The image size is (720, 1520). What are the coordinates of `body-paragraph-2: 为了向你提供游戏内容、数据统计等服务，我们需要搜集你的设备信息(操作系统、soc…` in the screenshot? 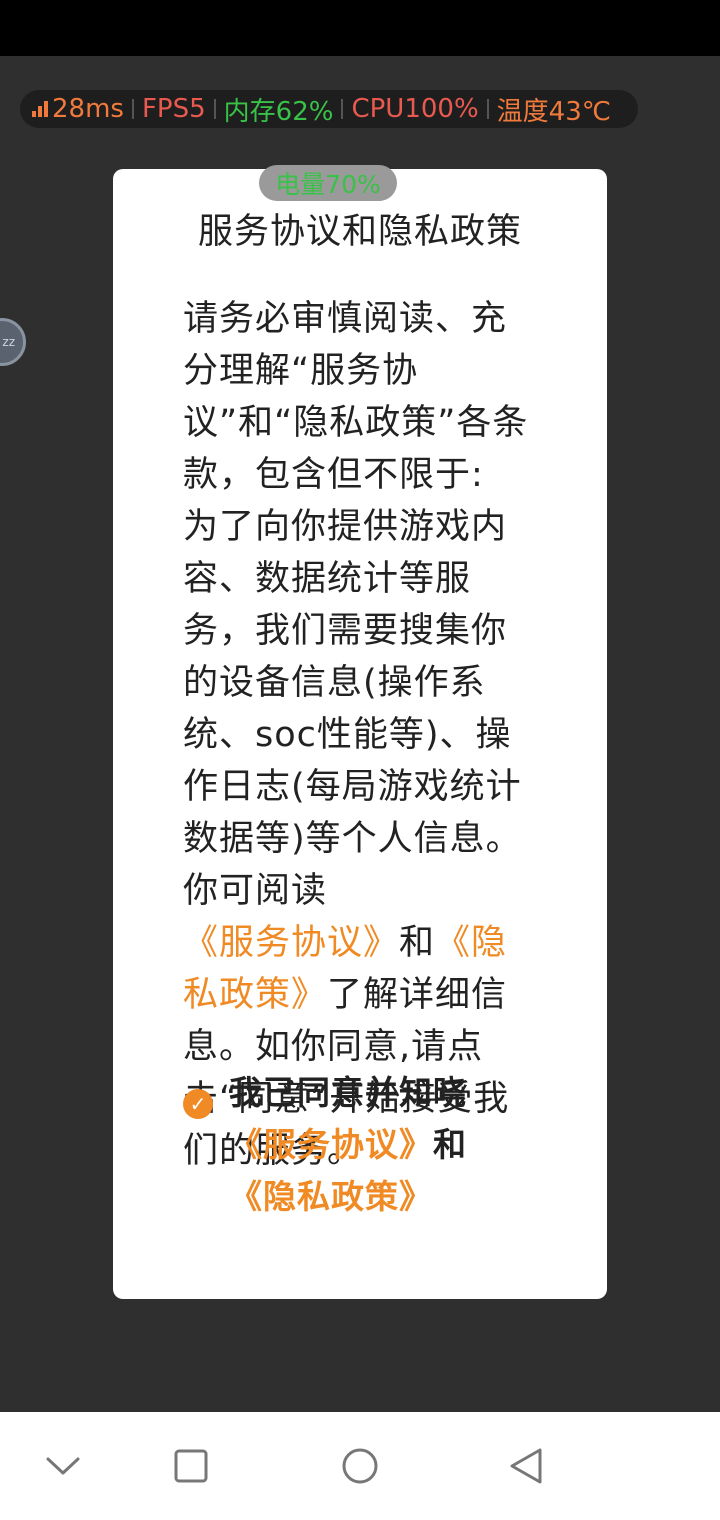 It's located at (352, 709).